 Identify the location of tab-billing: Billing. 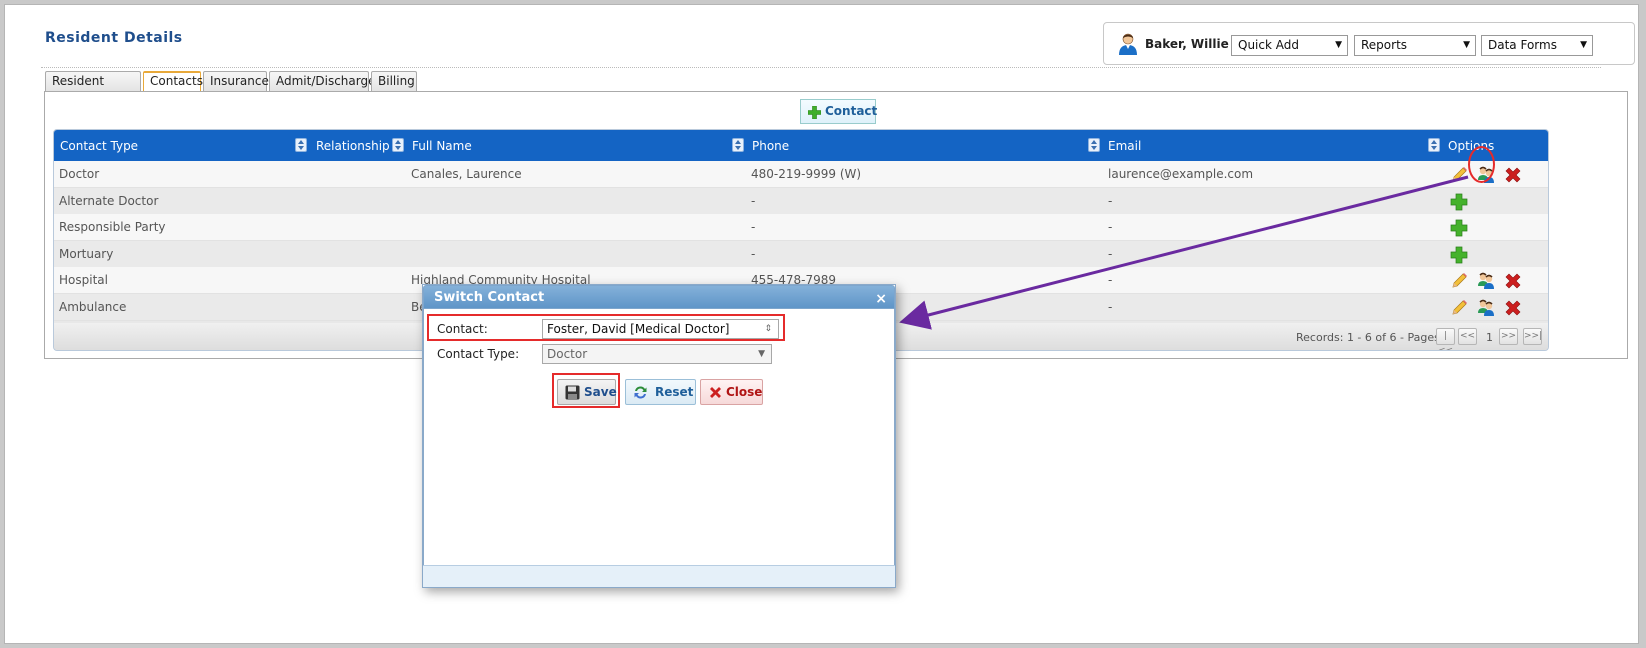
(394, 81).